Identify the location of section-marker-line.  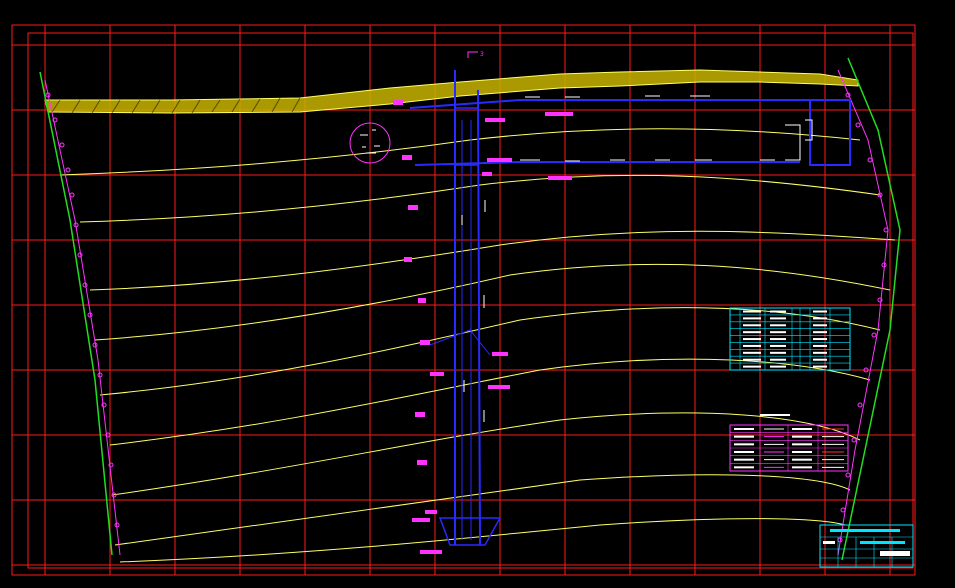
(472, 54).